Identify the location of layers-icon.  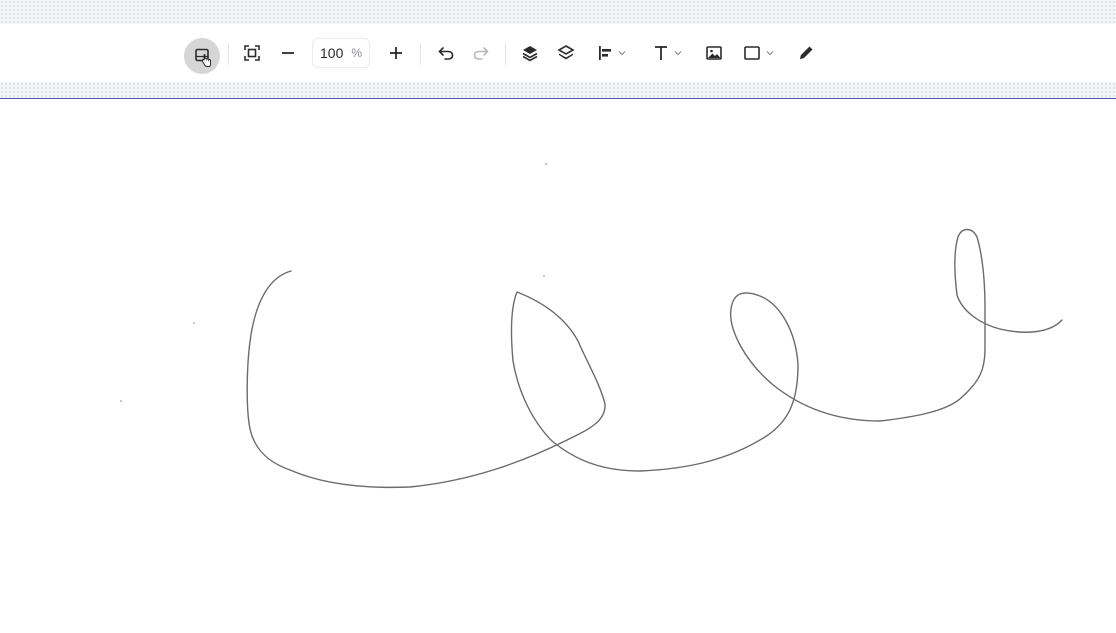
(566, 53).